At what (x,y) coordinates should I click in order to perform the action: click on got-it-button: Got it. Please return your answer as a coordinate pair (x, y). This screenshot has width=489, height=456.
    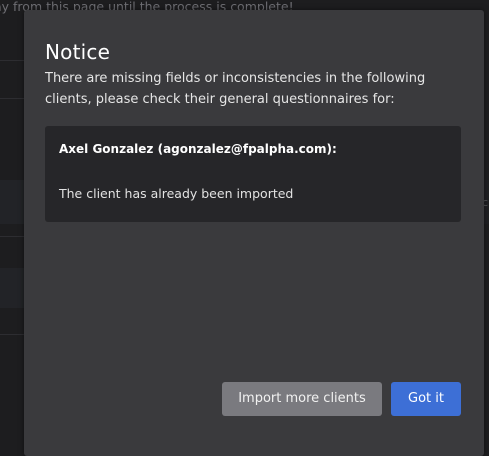
    Looking at the image, I should click on (426, 399).